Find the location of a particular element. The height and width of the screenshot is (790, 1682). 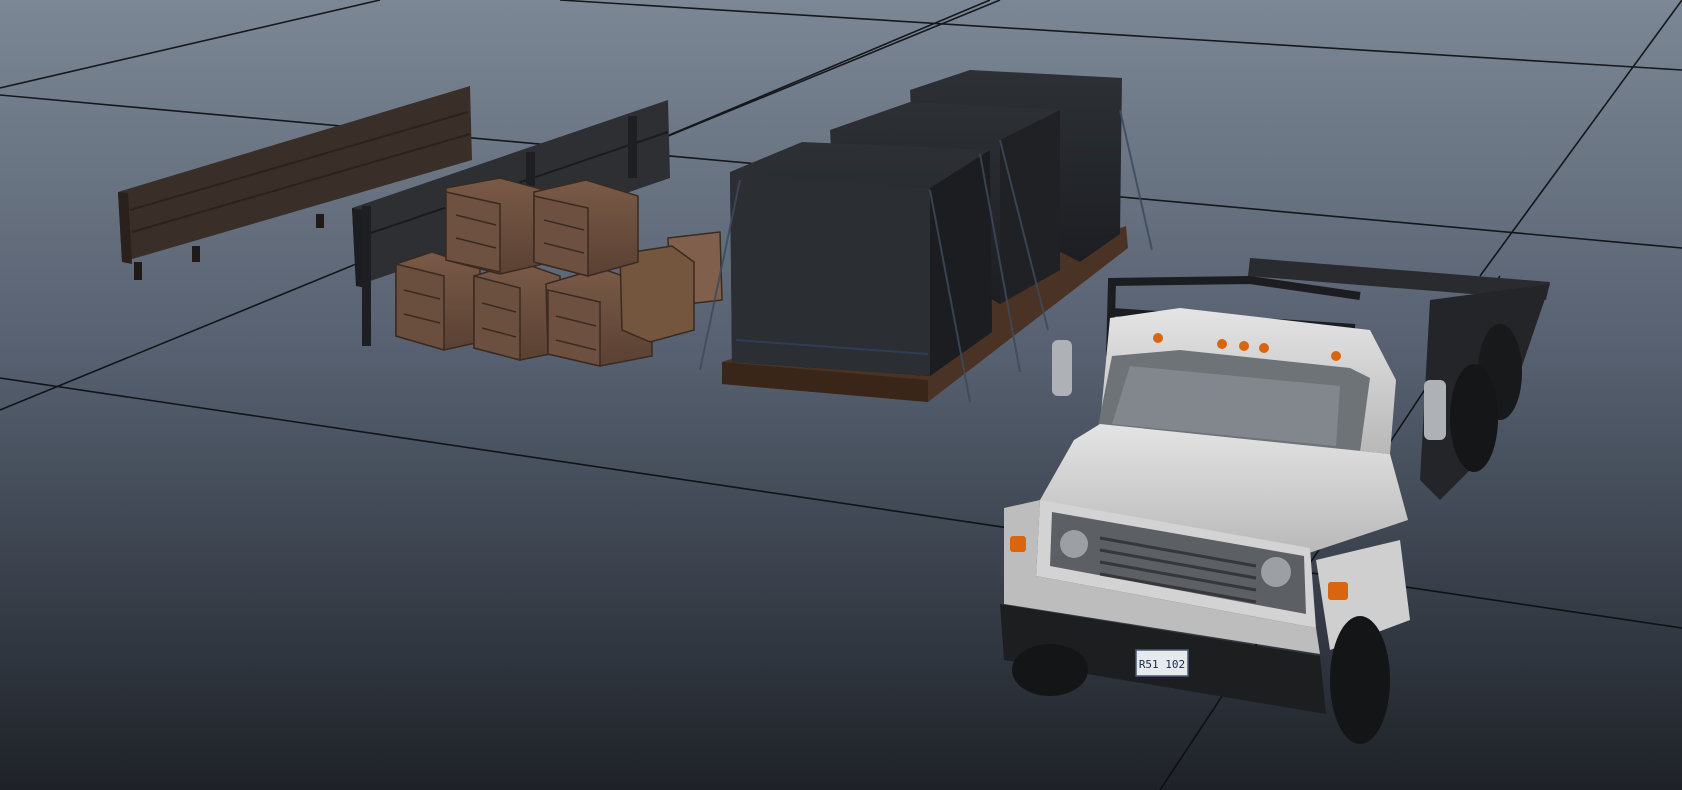

license-plate-text: R51 102 is located at coordinates (1162, 664).